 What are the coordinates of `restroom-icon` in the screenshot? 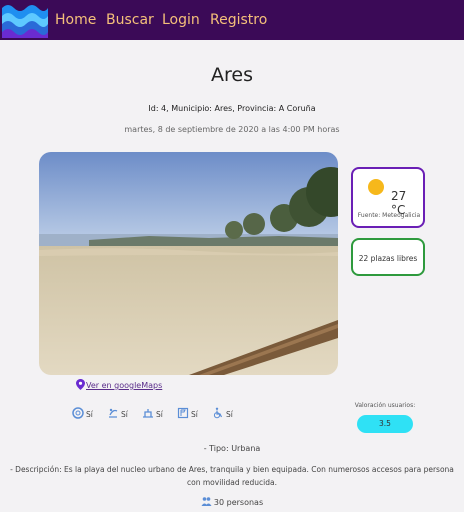 It's located at (148, 413).